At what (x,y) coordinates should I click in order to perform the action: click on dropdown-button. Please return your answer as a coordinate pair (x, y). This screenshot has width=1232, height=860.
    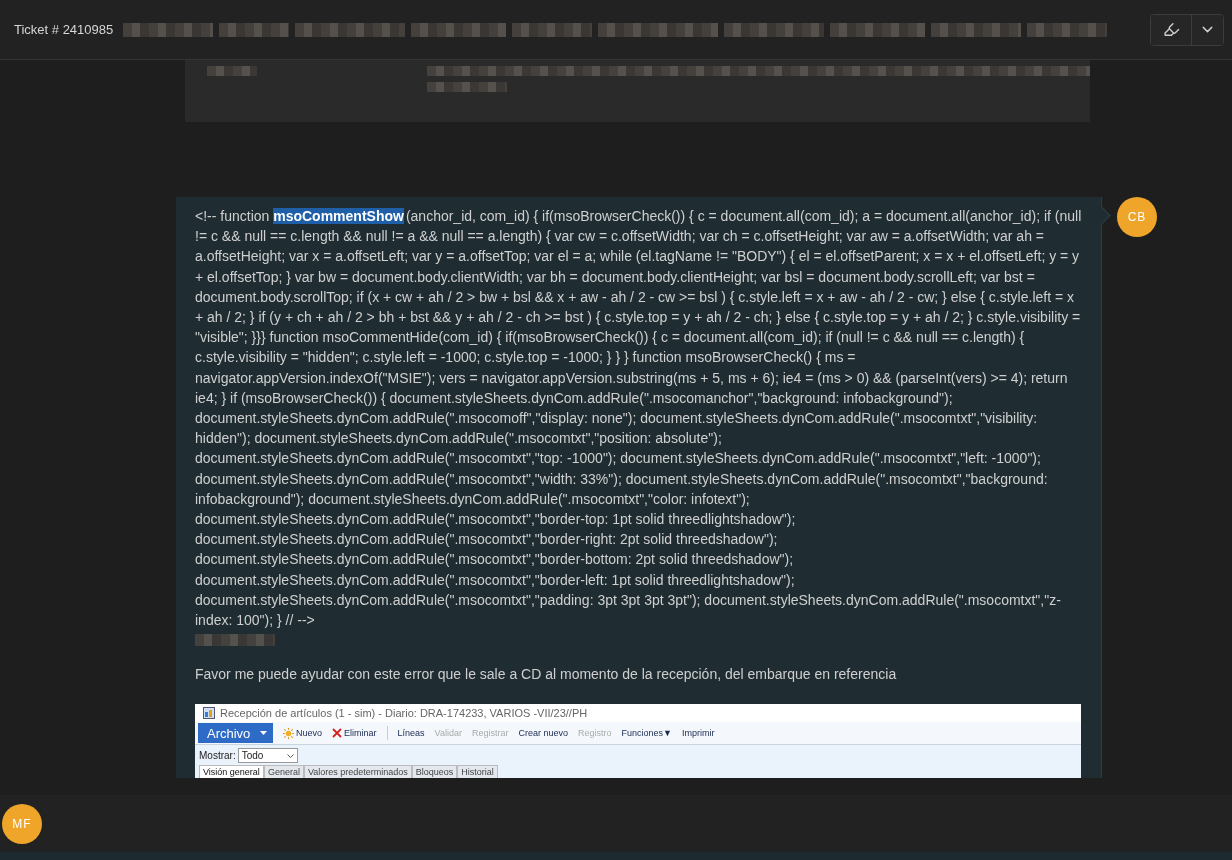
    Looking at the image, I should click on (1207, 29).